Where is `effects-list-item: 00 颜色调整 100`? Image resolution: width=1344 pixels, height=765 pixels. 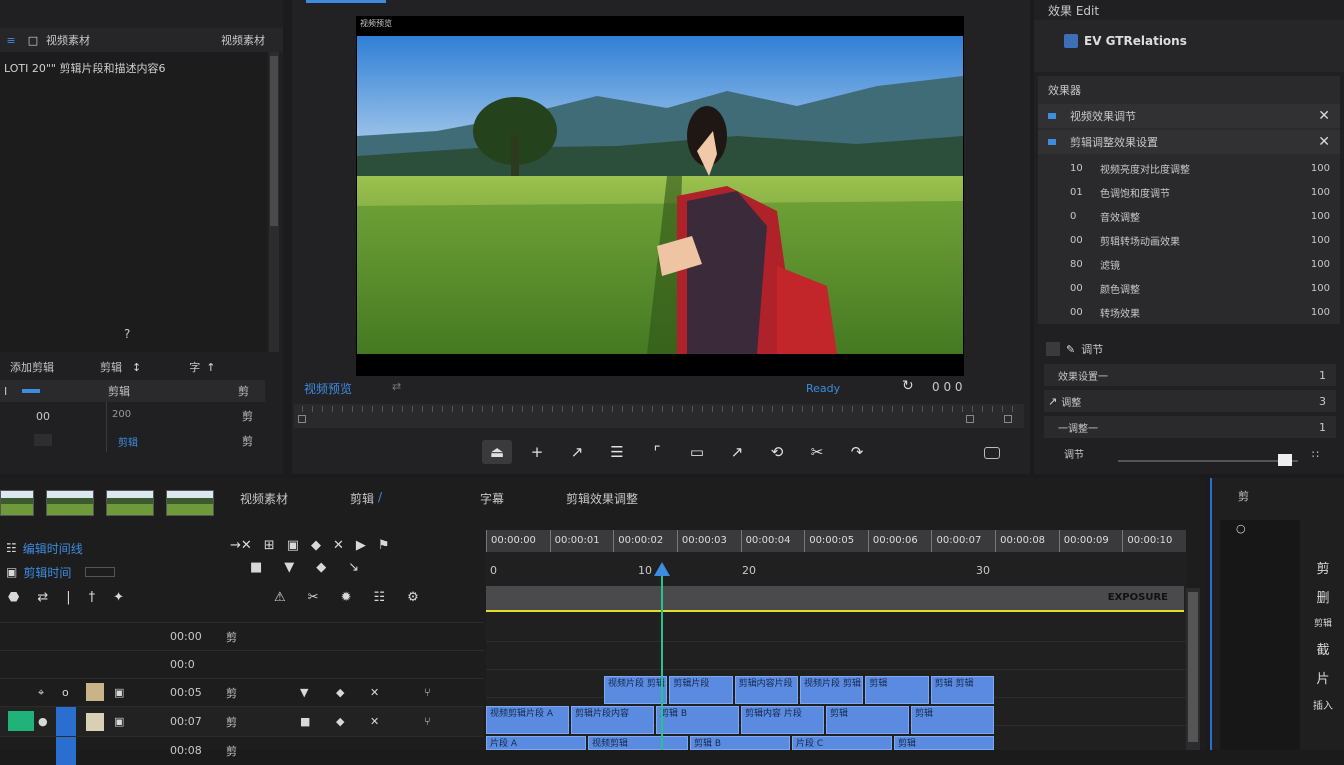 effects-list-item: 00 颜色调整 100 is located at coordinates (1189, 288).